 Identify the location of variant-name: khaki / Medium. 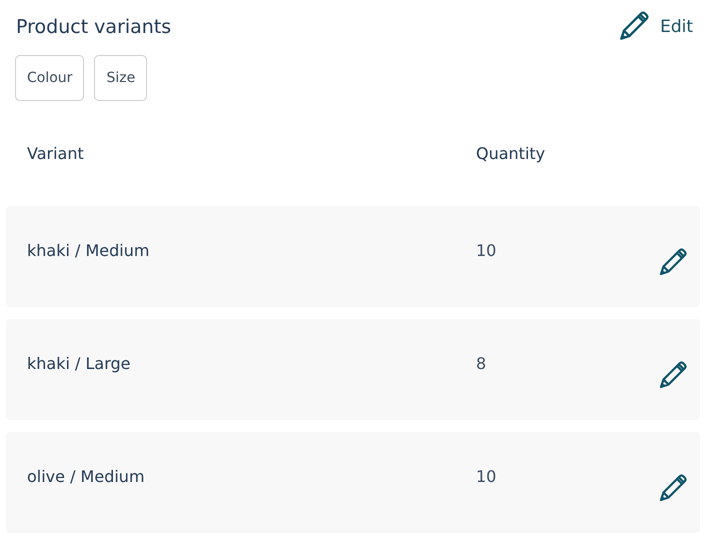
(88, 250).